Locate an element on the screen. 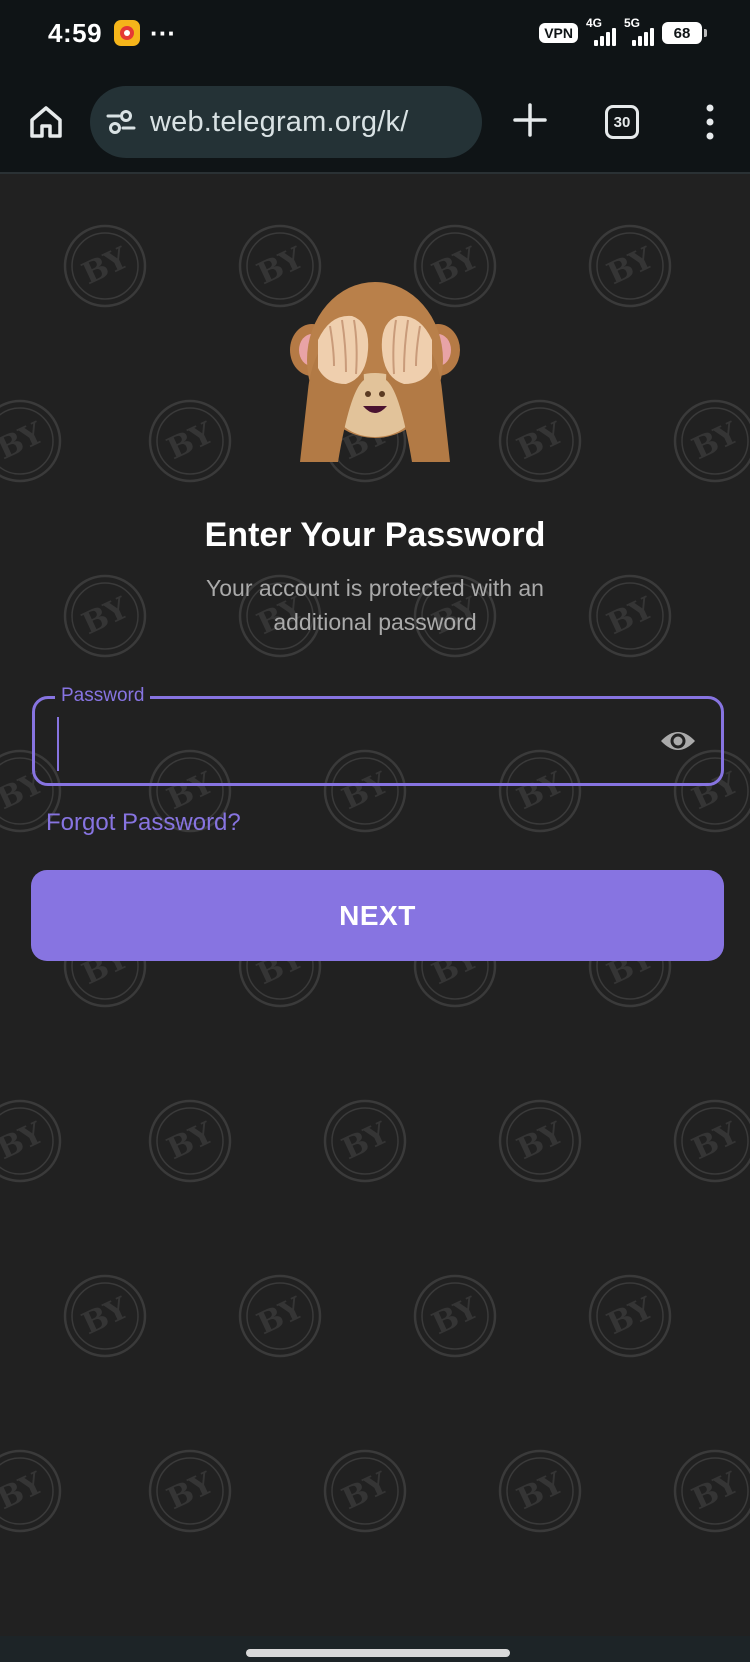 This screenshot has width=750, height=1662. next-button: NEXT is located at coordinates (377, 915).